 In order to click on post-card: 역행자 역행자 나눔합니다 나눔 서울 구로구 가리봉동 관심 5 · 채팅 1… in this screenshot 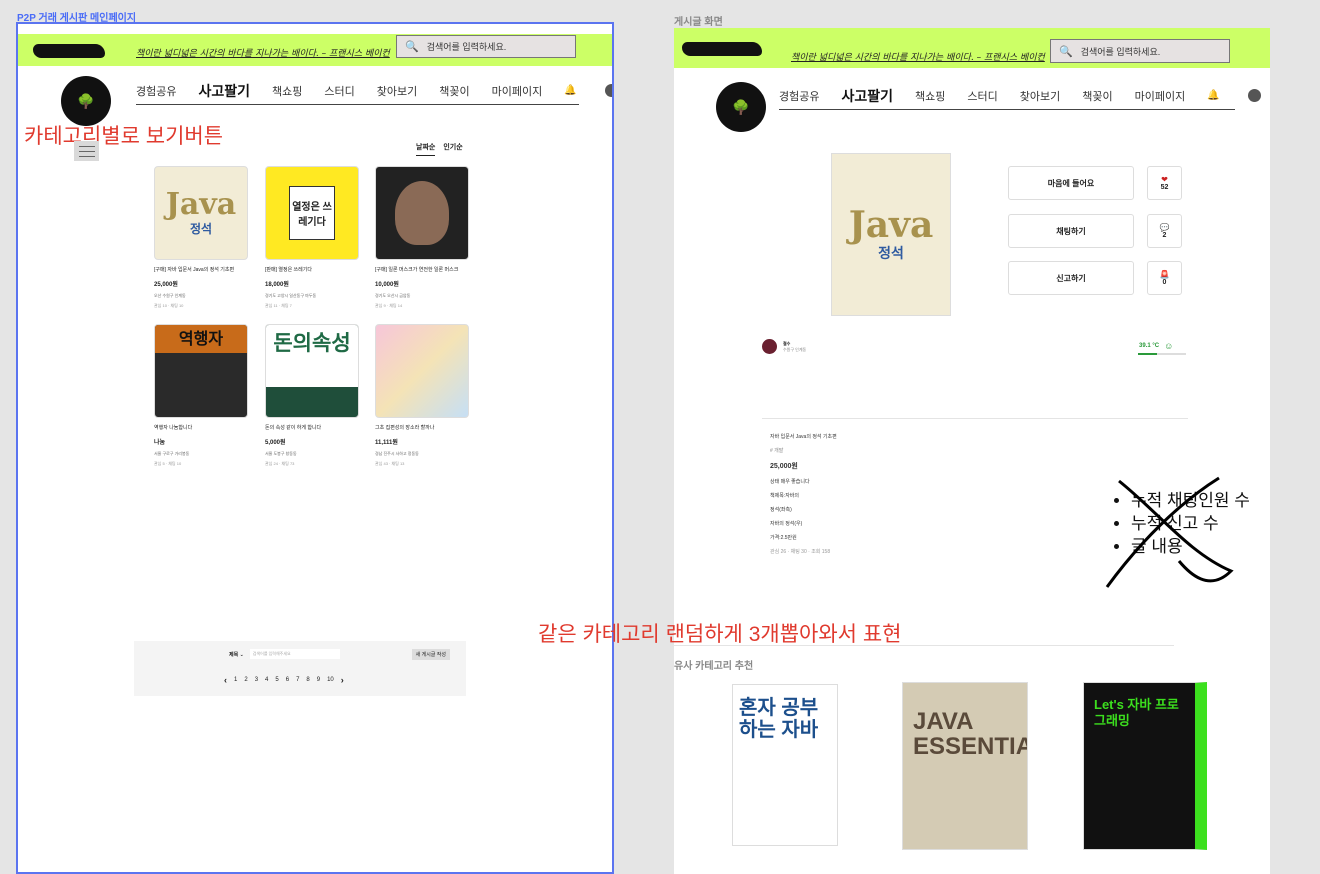, I will do `click(201, 395)`.